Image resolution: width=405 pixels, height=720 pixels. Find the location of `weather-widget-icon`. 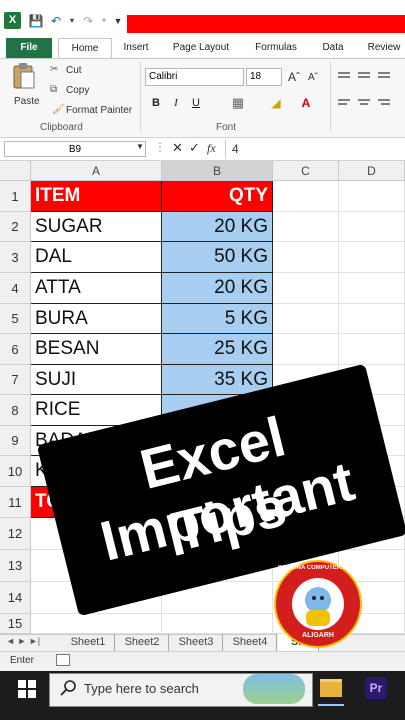

weather-widget-icon is located at coordinates (274, 689).